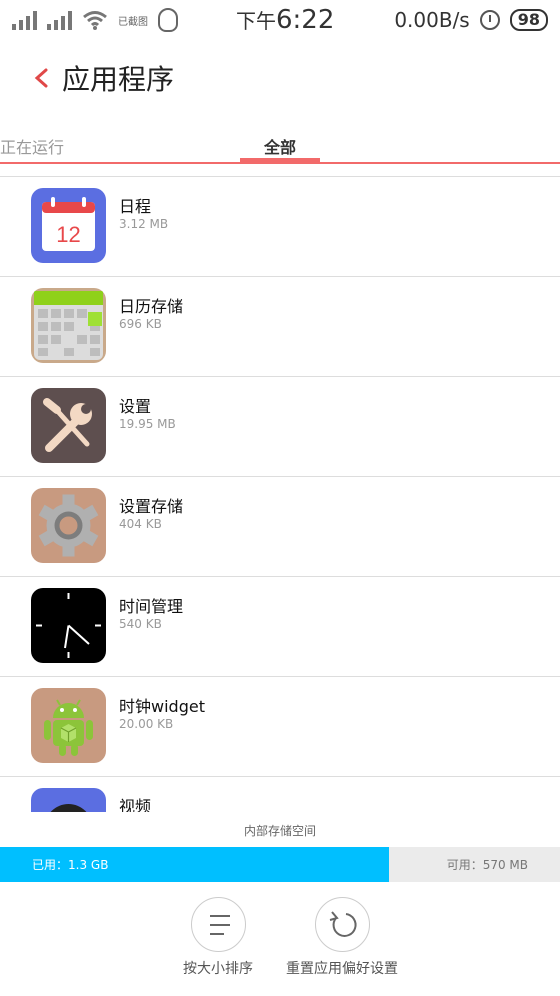 The width and height of the screenshot is (560, 996). Describe the element at coordinates (59, 20) in the screenshot. I see `signal-2-icon` at that location.